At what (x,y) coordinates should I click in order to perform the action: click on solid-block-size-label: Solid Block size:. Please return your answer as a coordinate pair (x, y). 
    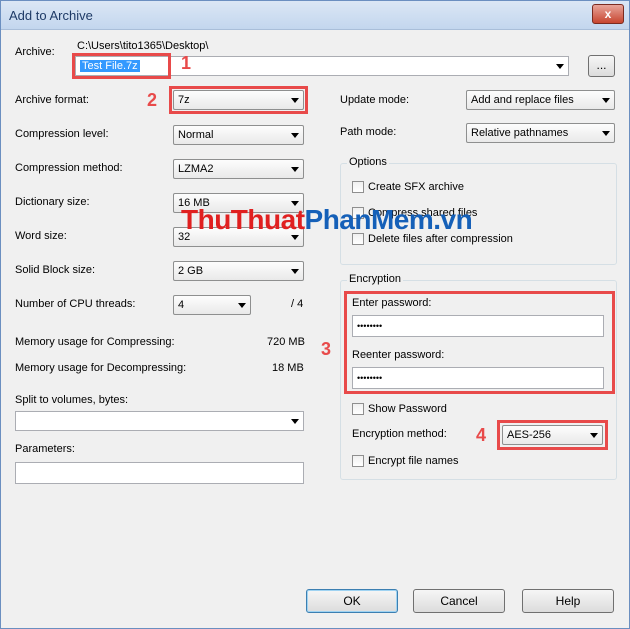
    Looking at the image, I should click on (55, 270).